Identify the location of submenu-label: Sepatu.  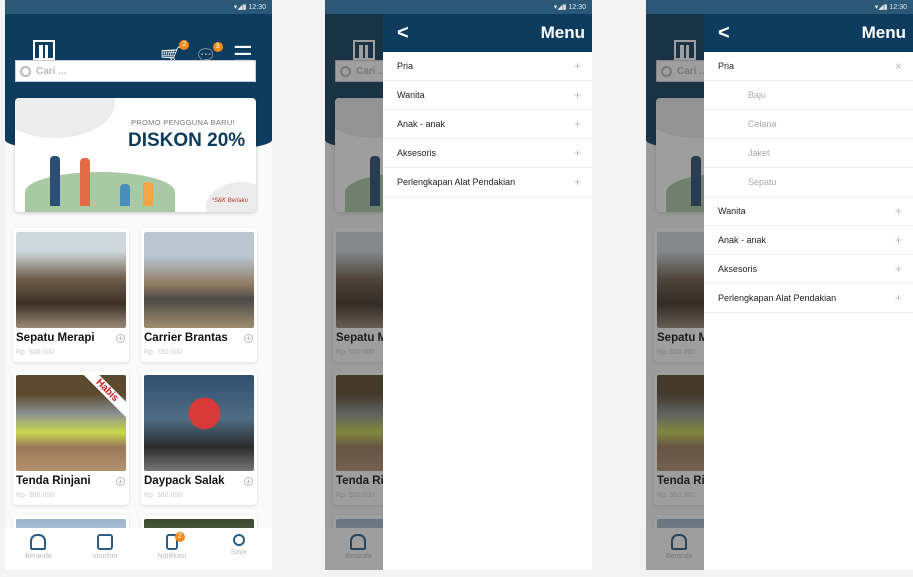
(762, 182).